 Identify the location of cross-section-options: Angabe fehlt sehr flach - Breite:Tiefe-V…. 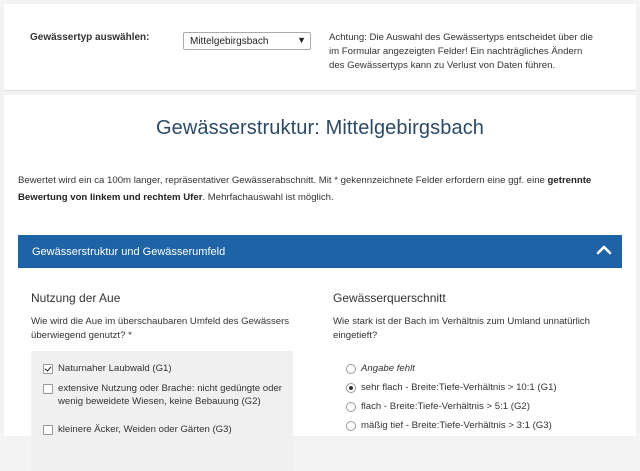
(464, 411).